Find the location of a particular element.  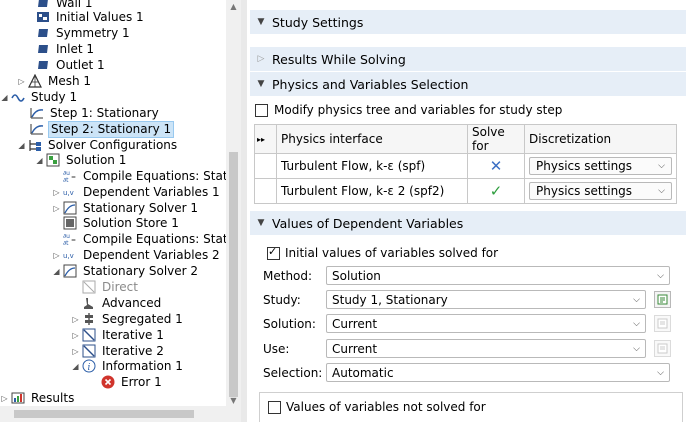

symmetry-icon is located at coordinates (43, 33).